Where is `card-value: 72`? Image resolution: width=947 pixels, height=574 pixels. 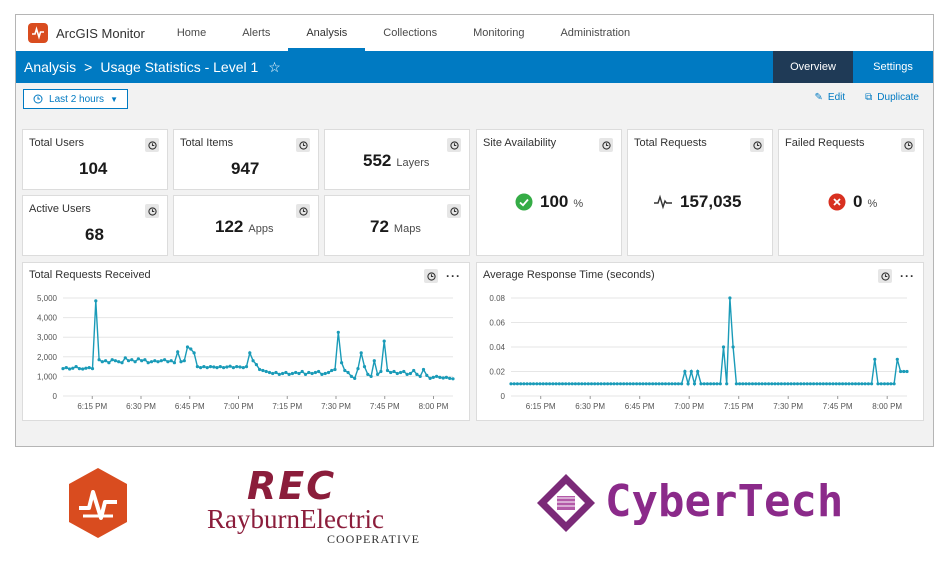 card-value: 72 is located at coordinates (379, 226).